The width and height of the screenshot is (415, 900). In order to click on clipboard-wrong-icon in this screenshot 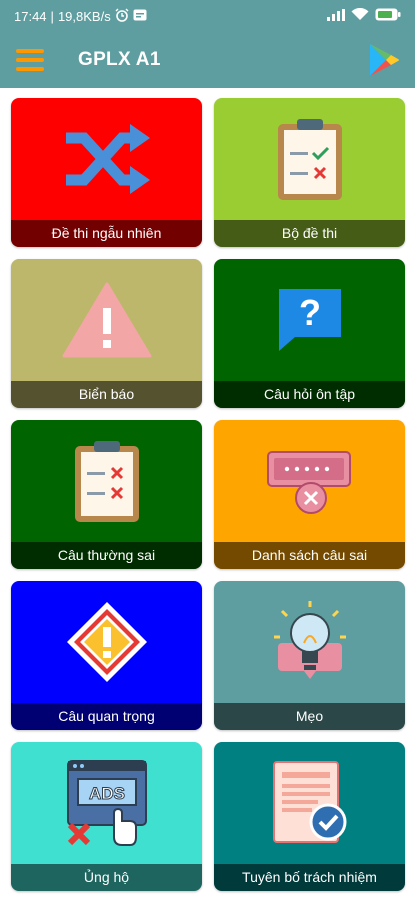, I will do `click(106, 481)`.